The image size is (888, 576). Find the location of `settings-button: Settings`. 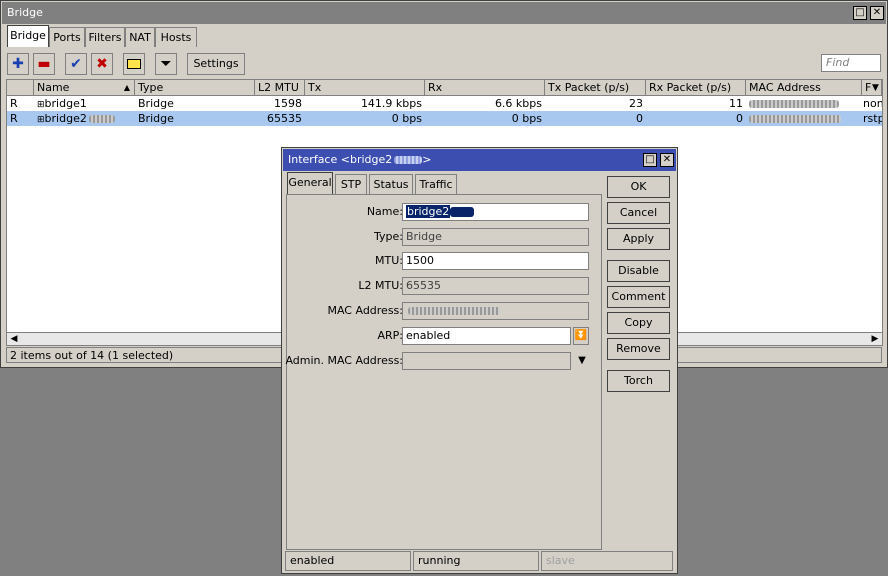

settings-button: Settings is located at coordinates (216, 64).